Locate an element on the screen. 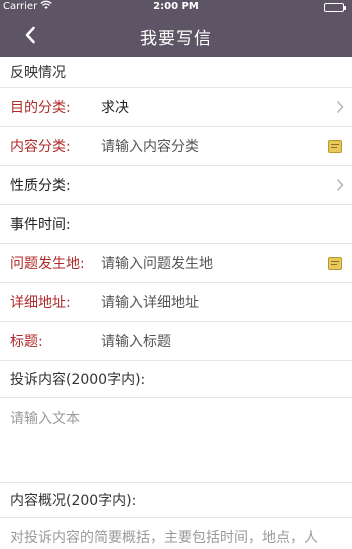 This screenshot has width=352, height=549. complaint-content-header: 投诉内容(2000字内): is located at coordinates (78, 380).